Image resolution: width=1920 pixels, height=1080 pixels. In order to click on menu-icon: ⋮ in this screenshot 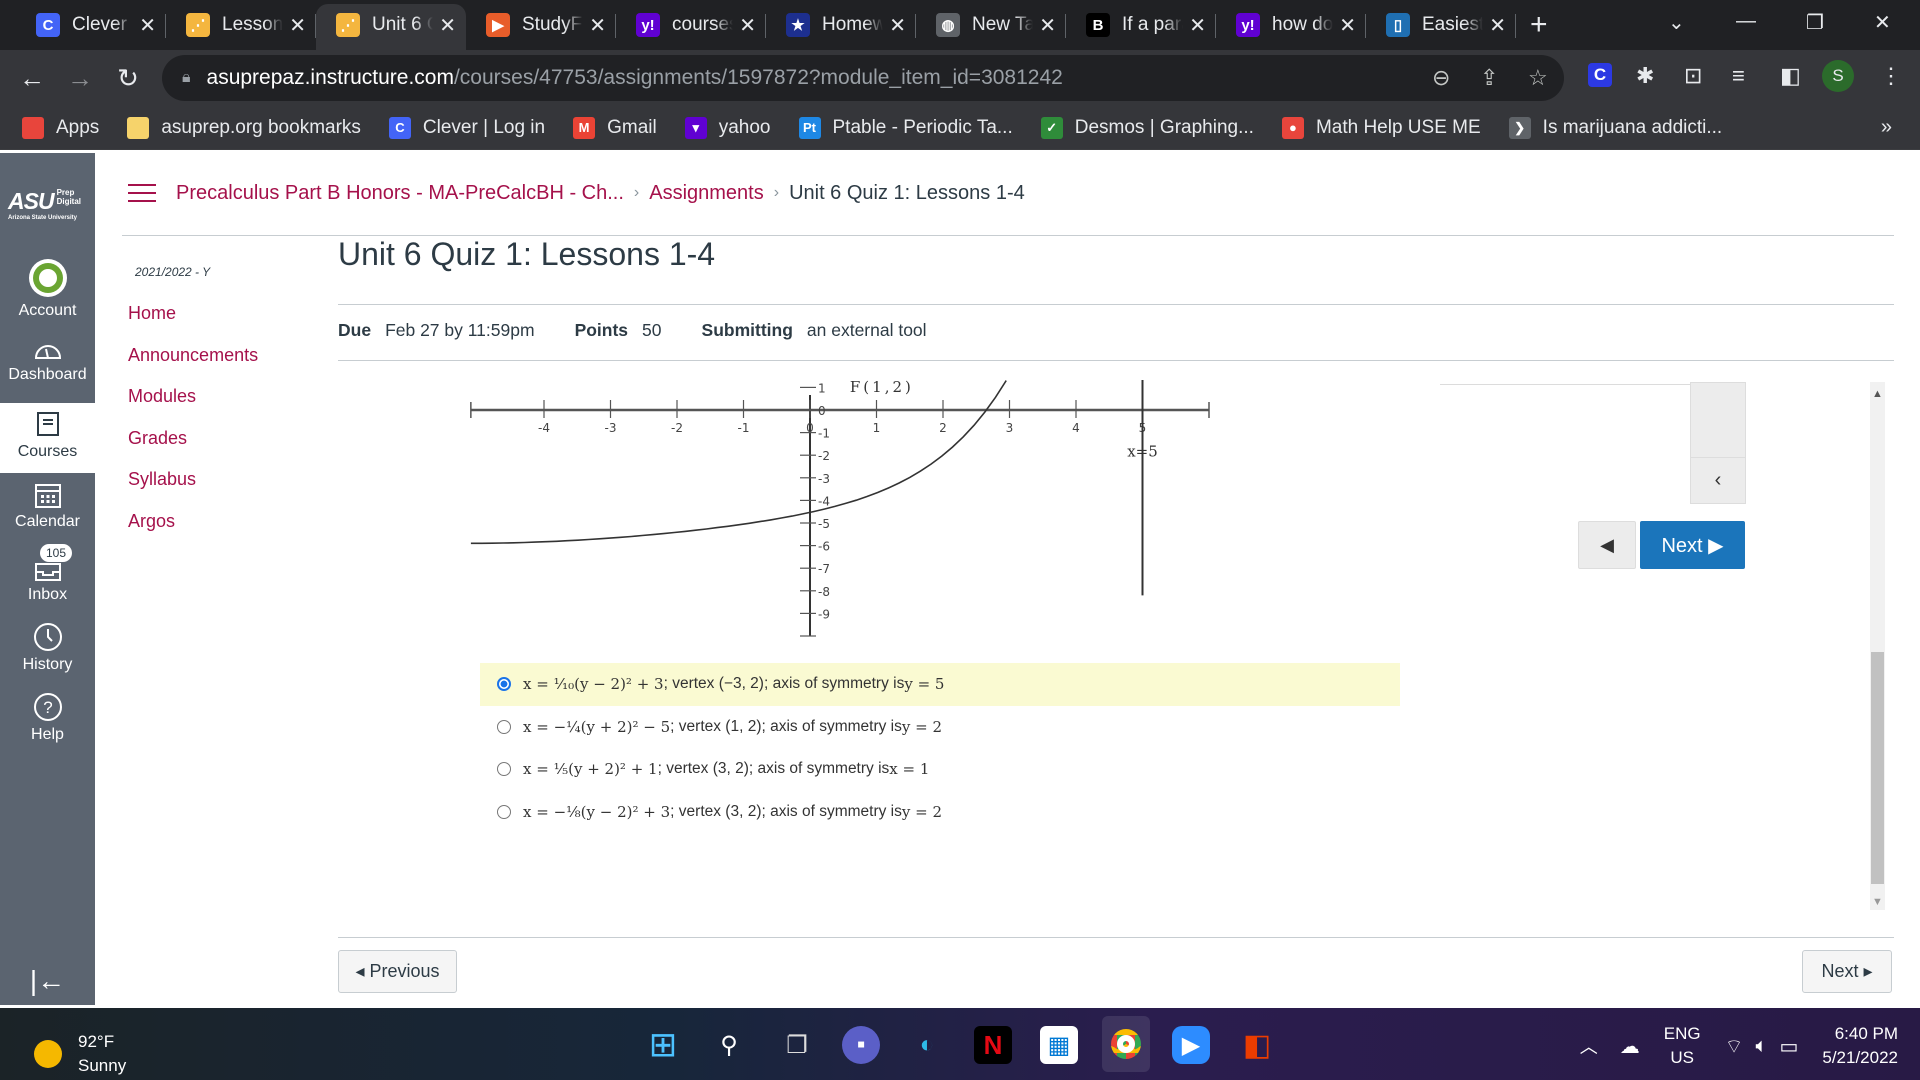, I will do `click(1891, 76)`.